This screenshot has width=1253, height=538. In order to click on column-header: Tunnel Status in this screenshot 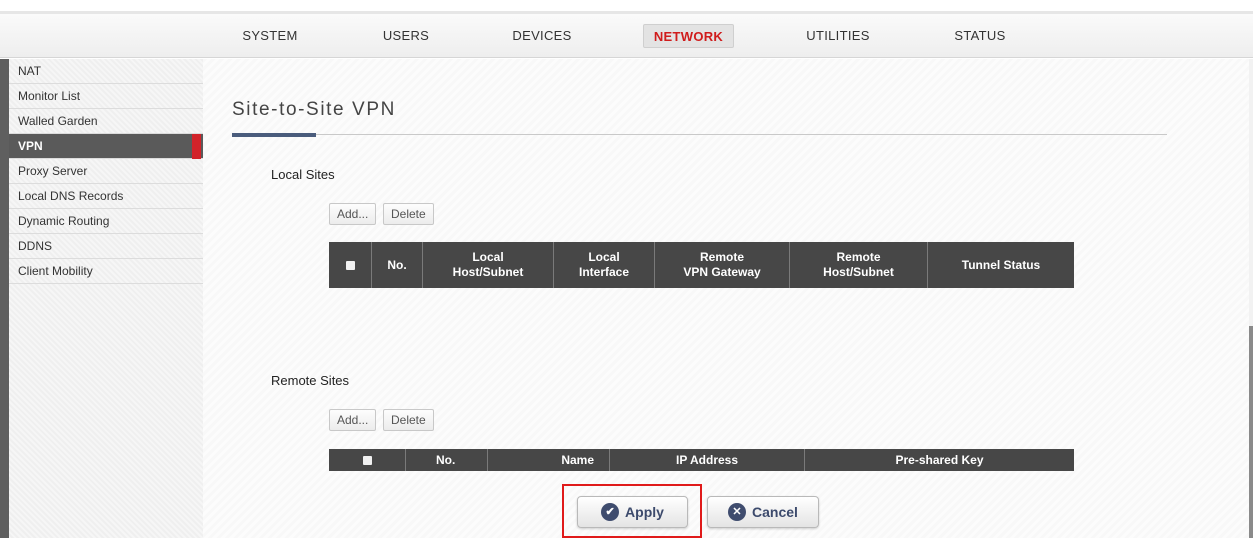, I will do `click(1001, 264)`.